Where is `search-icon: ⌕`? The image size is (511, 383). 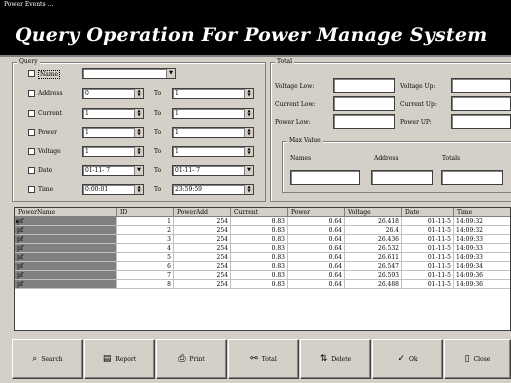 search-icon: ⌕ is located at coordinates (35, 359).